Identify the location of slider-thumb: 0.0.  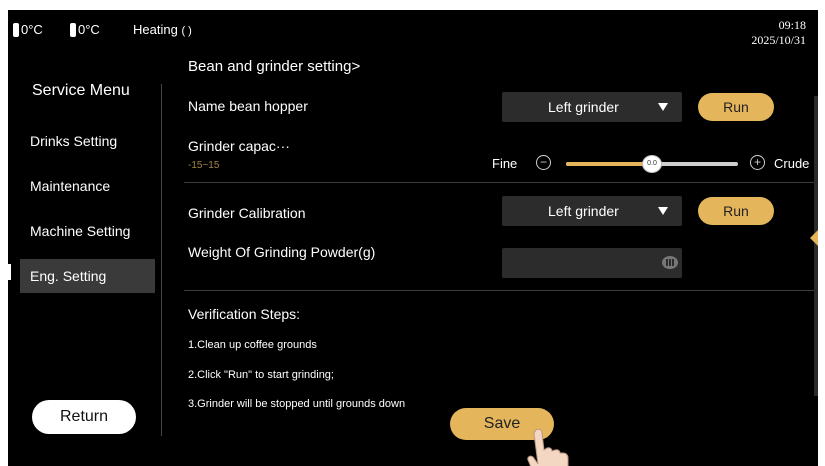
(652, 164).